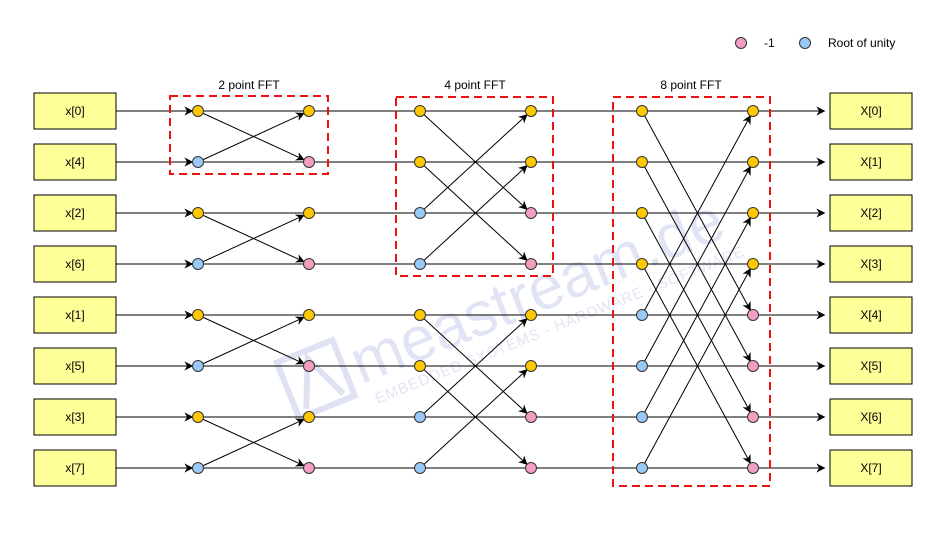 Image resolution: width=952 pixels, height=533 pixels. Describe the element at coordinates (815, 43) in the screenshot. I see `legend: -1 Root of unity` at that location.